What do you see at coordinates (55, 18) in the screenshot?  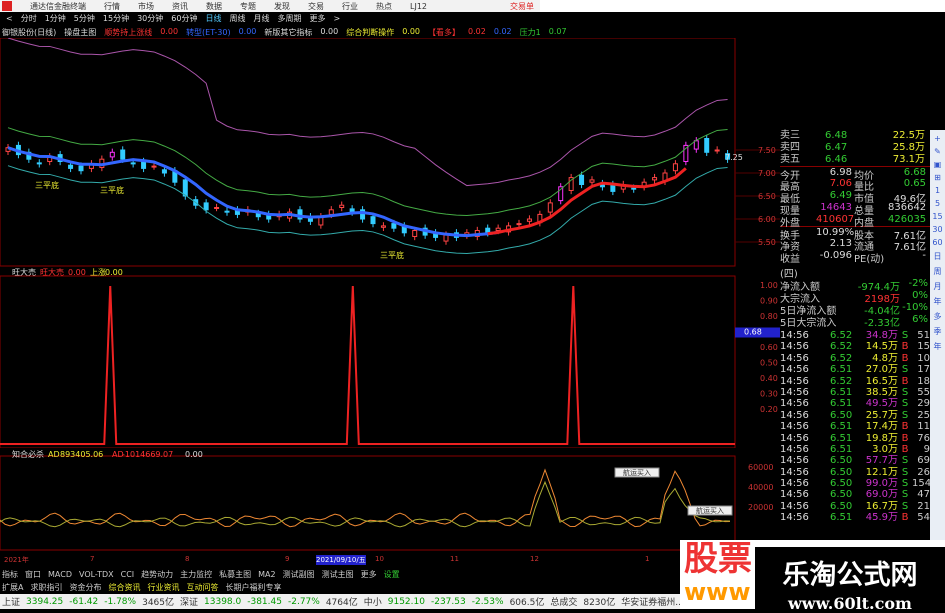 I see `period-tab: 1分钟` at bounding box center [55, 18].